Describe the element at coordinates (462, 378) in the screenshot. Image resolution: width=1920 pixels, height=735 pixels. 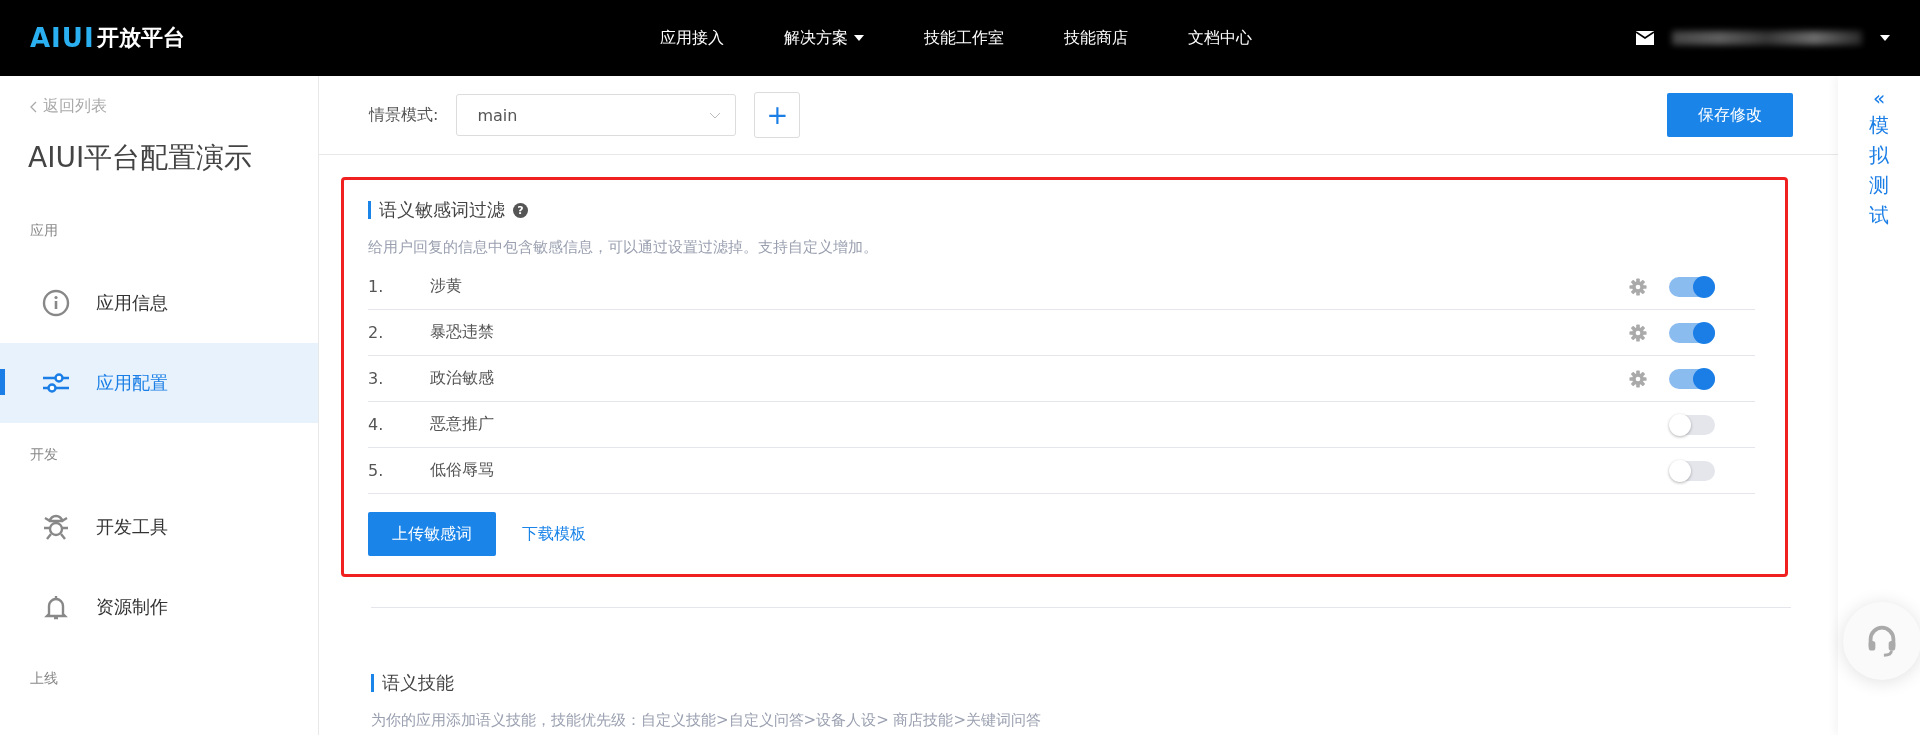
I see `filter-name: 政治敏感` at that location.